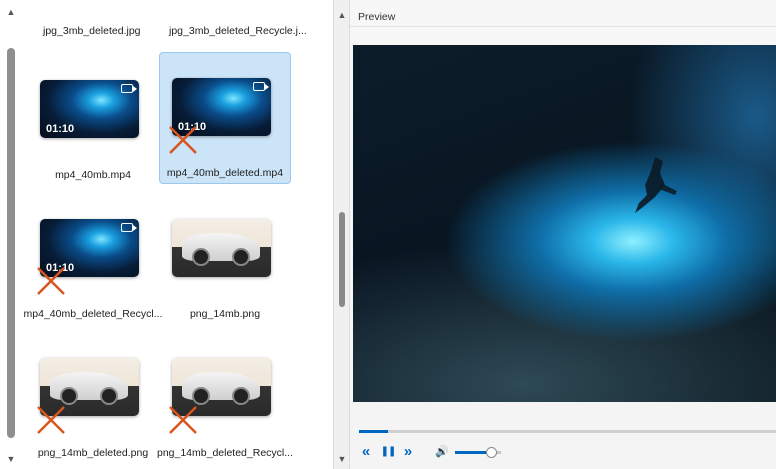 The image size is (776, 469). Describe the element at coordinates (491, 452) in the screenshot. I see `volume-slider-handle` at that location.